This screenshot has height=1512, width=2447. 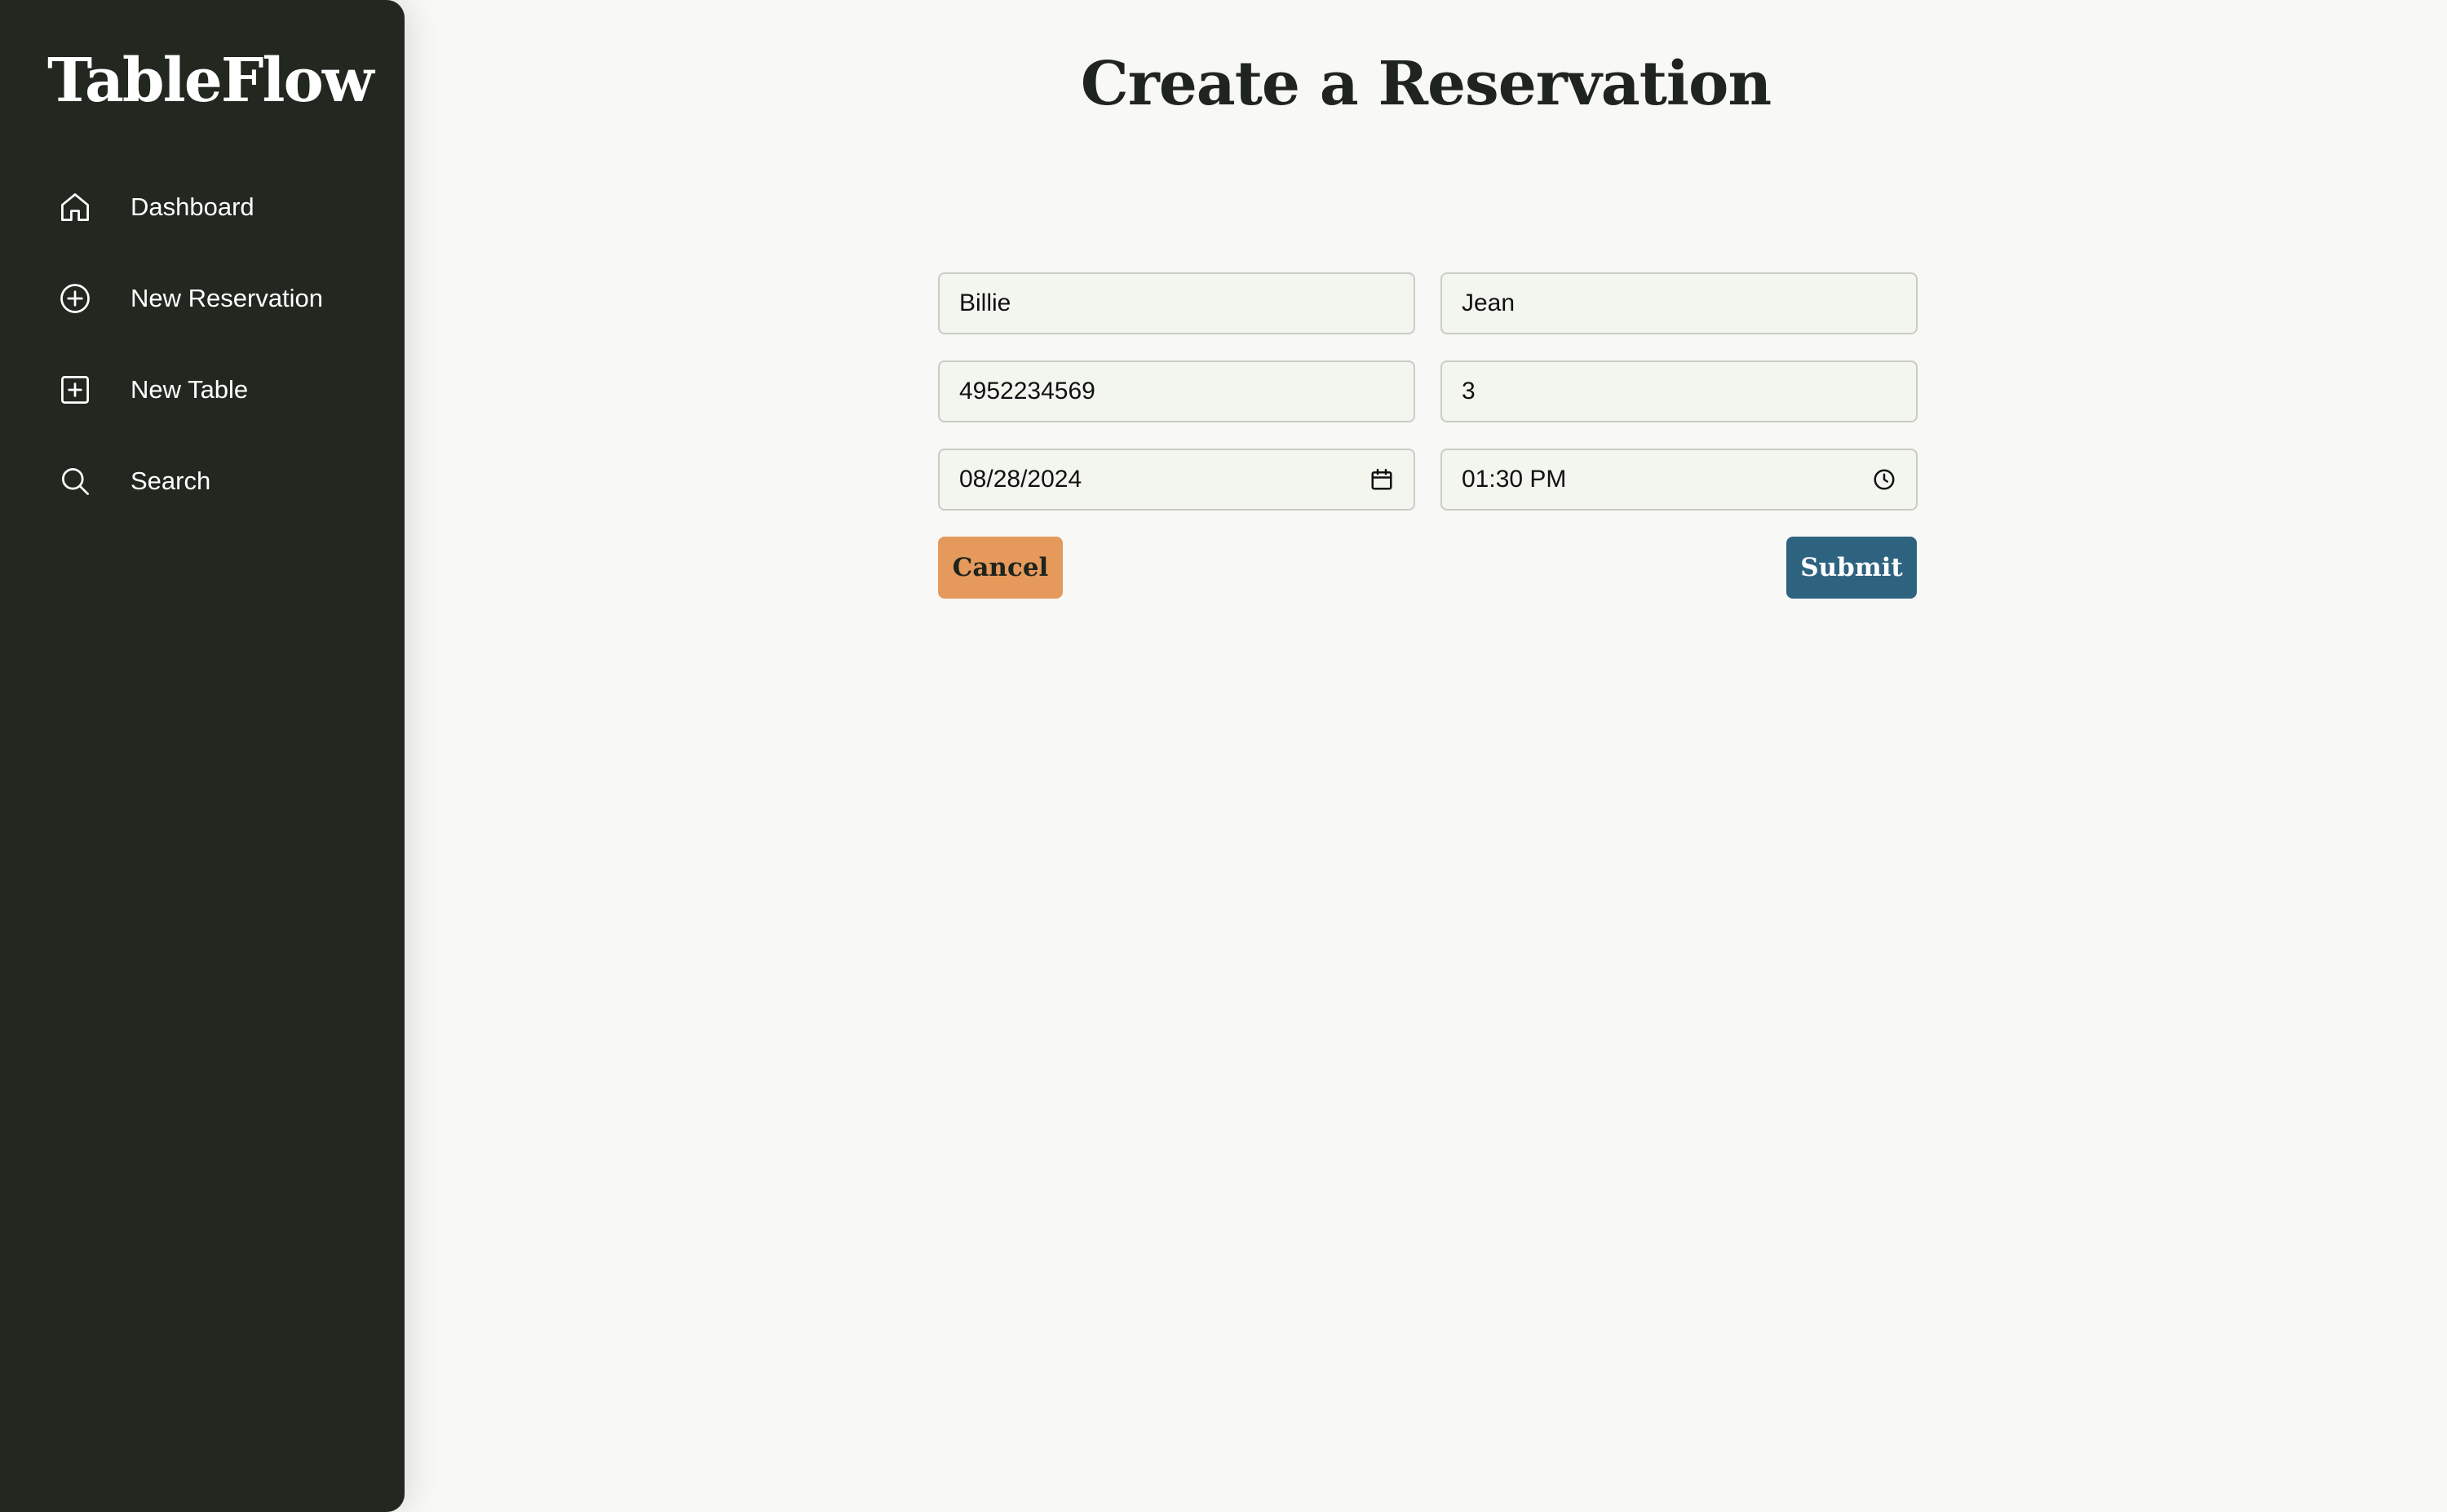 I want to click on time-input, so click(x=1663, y=479).